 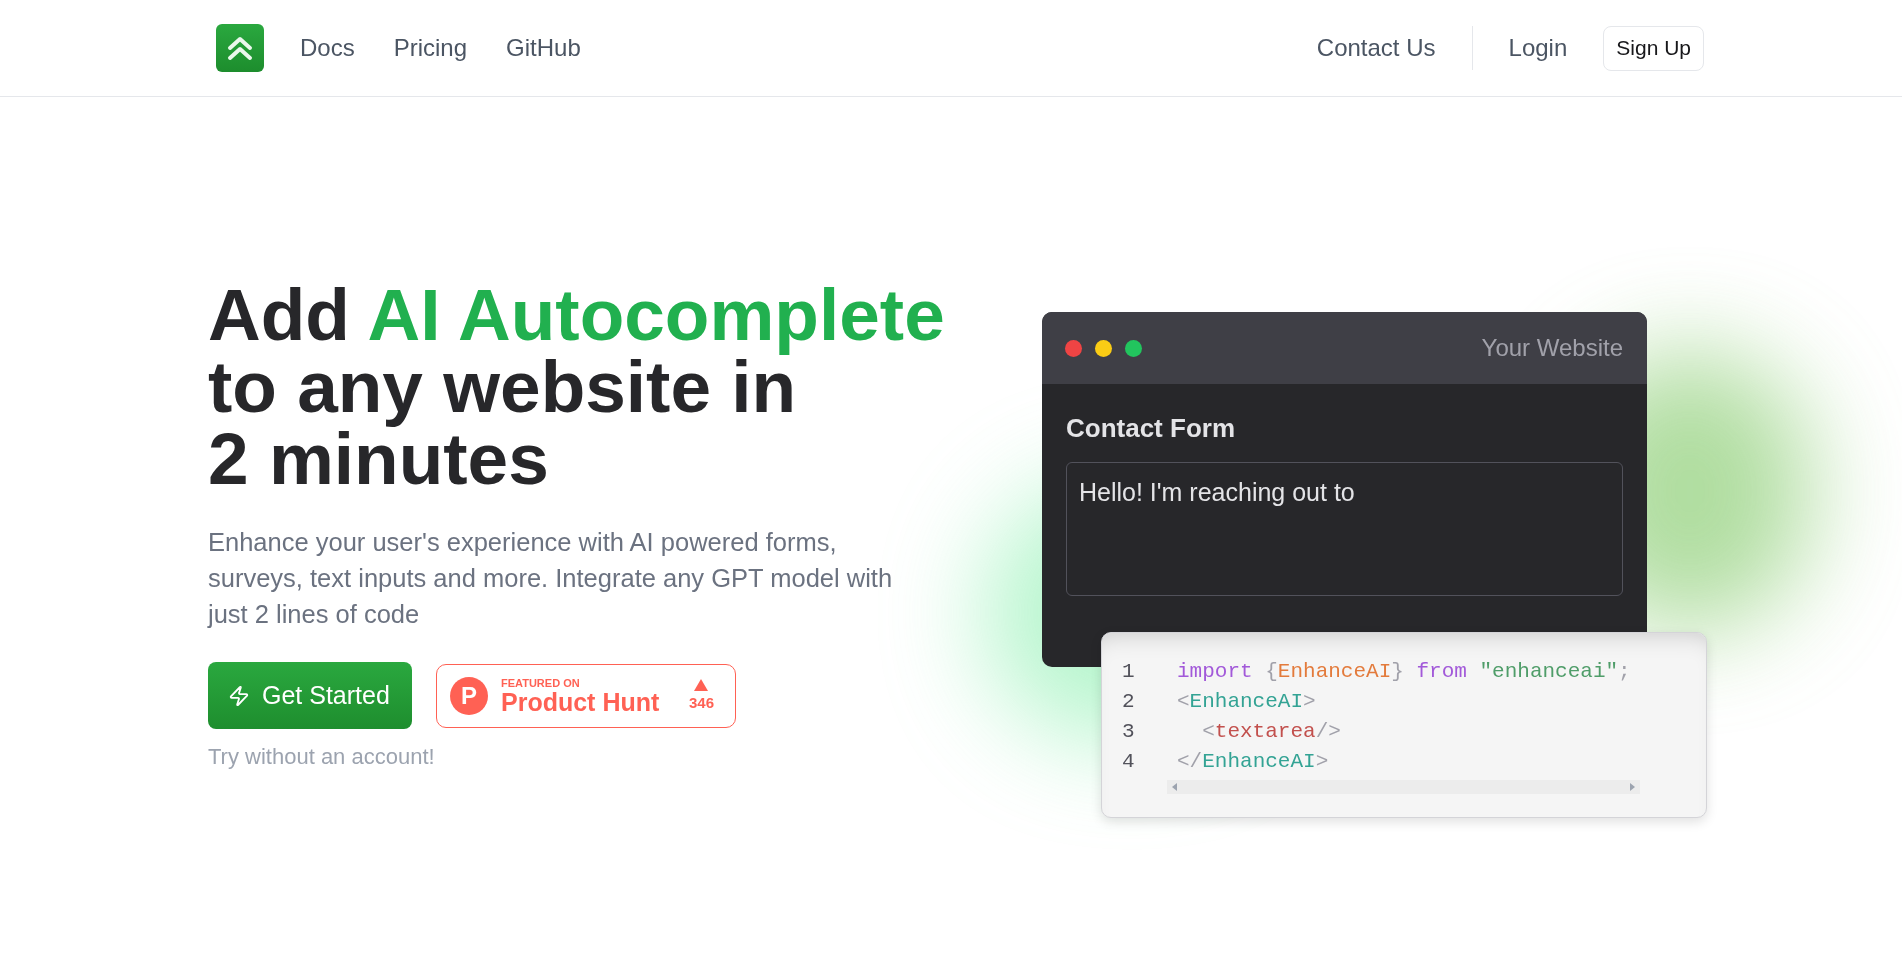 I want to click on horizontal-scrollbar, so click(x=1403, y=787).